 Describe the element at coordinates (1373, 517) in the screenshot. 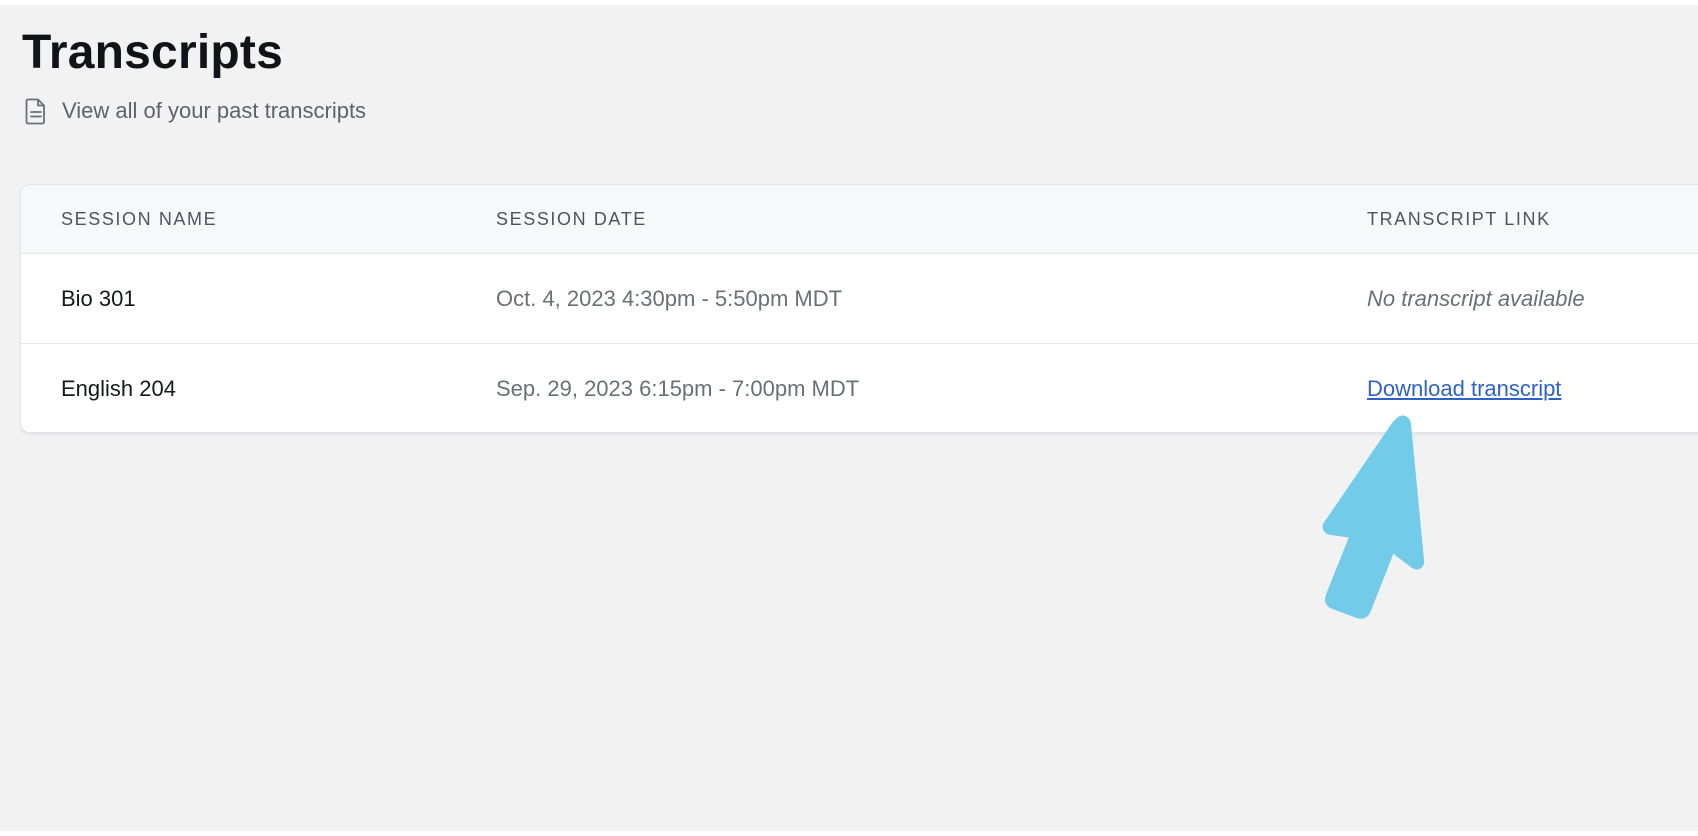

I see `pointer-arrow-icon` at that location.